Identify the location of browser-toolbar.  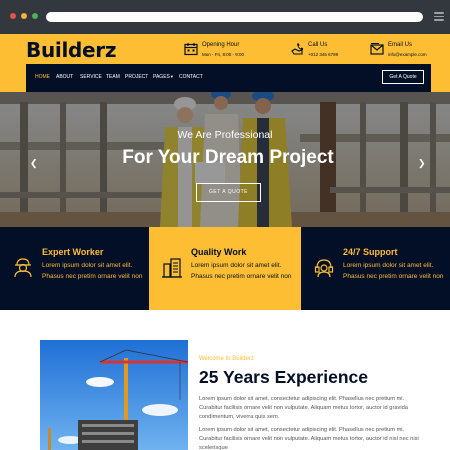
(225, 17).